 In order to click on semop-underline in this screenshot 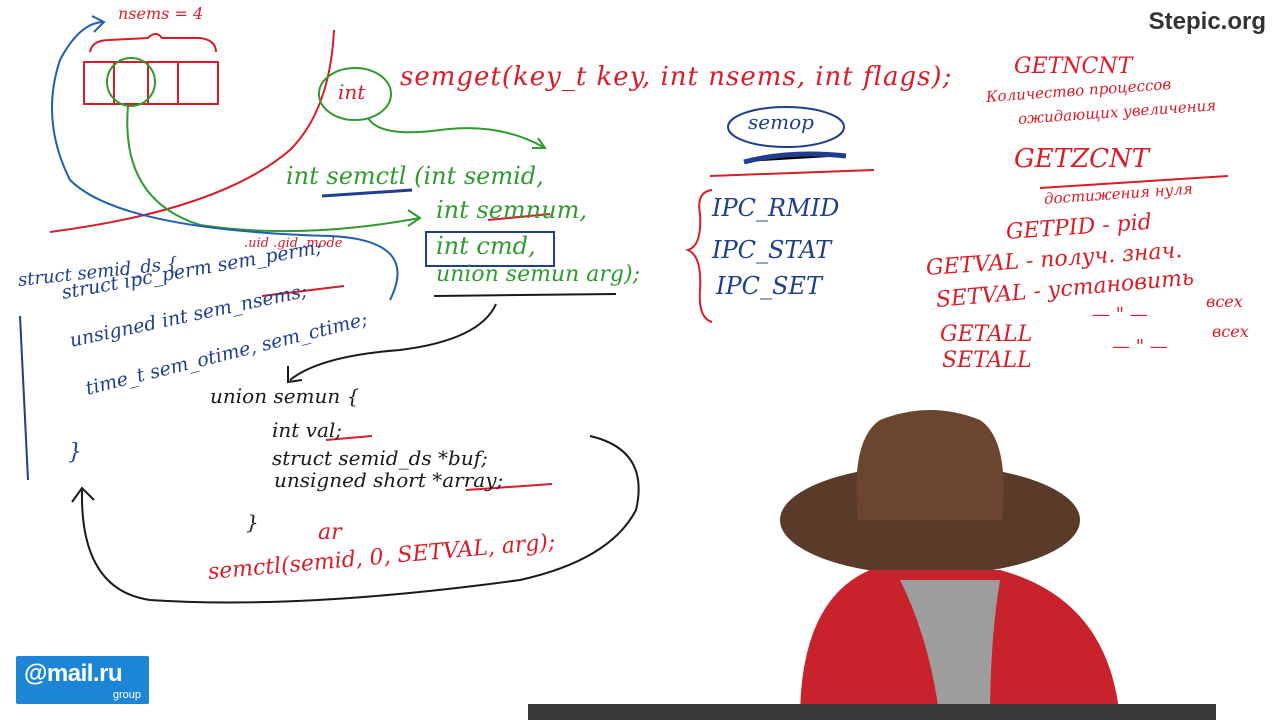, I will do `click(795, 158)`.